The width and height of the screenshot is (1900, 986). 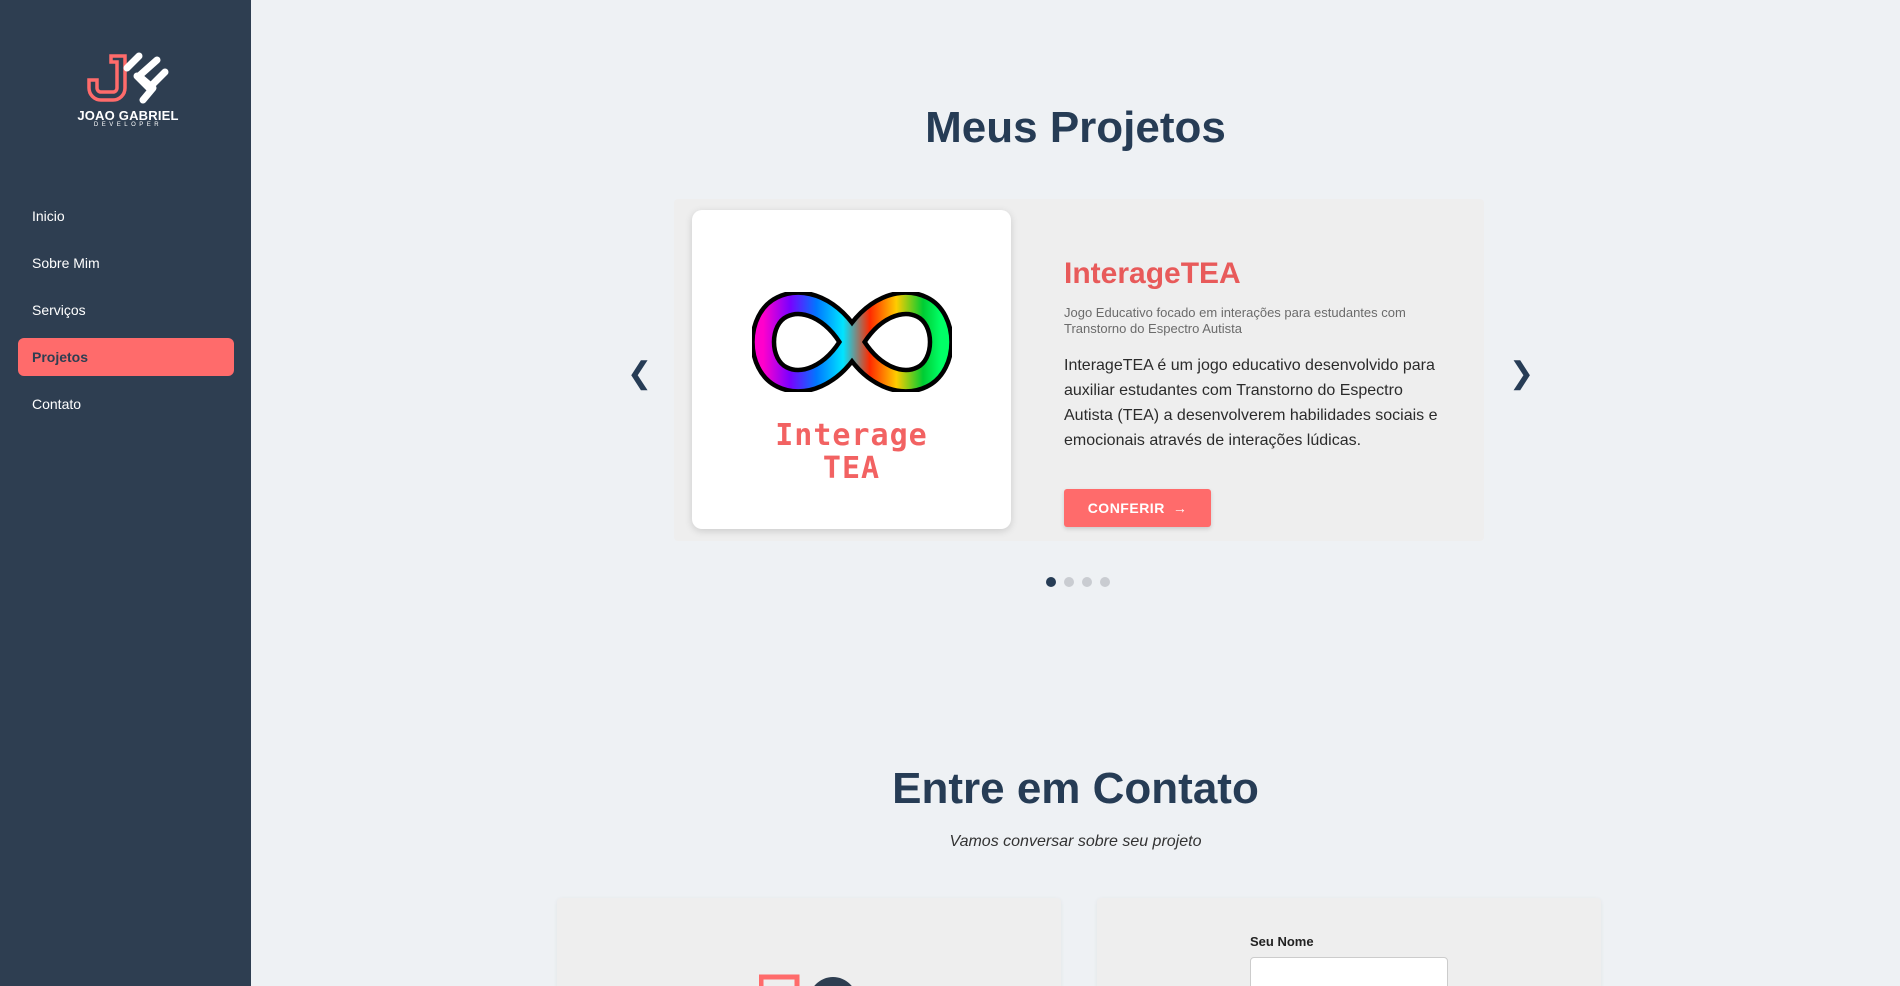 I want to click on logo: JOAO GABRIEL DEVELOPER, so click(x=128, y=91).